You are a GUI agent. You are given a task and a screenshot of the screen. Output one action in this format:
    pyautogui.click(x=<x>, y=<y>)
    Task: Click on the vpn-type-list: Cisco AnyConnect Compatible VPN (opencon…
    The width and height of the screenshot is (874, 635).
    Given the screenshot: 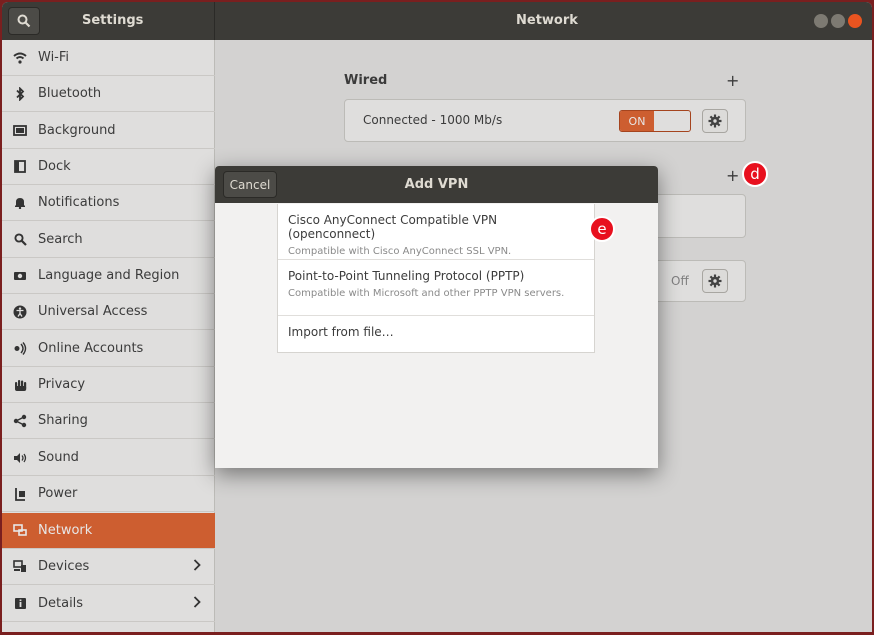 What is the action you would take?
    pyautogui.click(x=436, y=278)
    